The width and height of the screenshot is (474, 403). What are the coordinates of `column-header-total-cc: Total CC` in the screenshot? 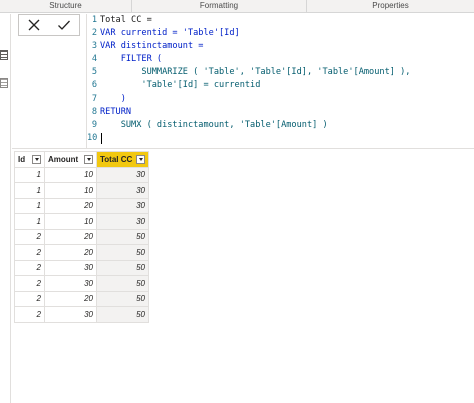 It's located at (122, 159).